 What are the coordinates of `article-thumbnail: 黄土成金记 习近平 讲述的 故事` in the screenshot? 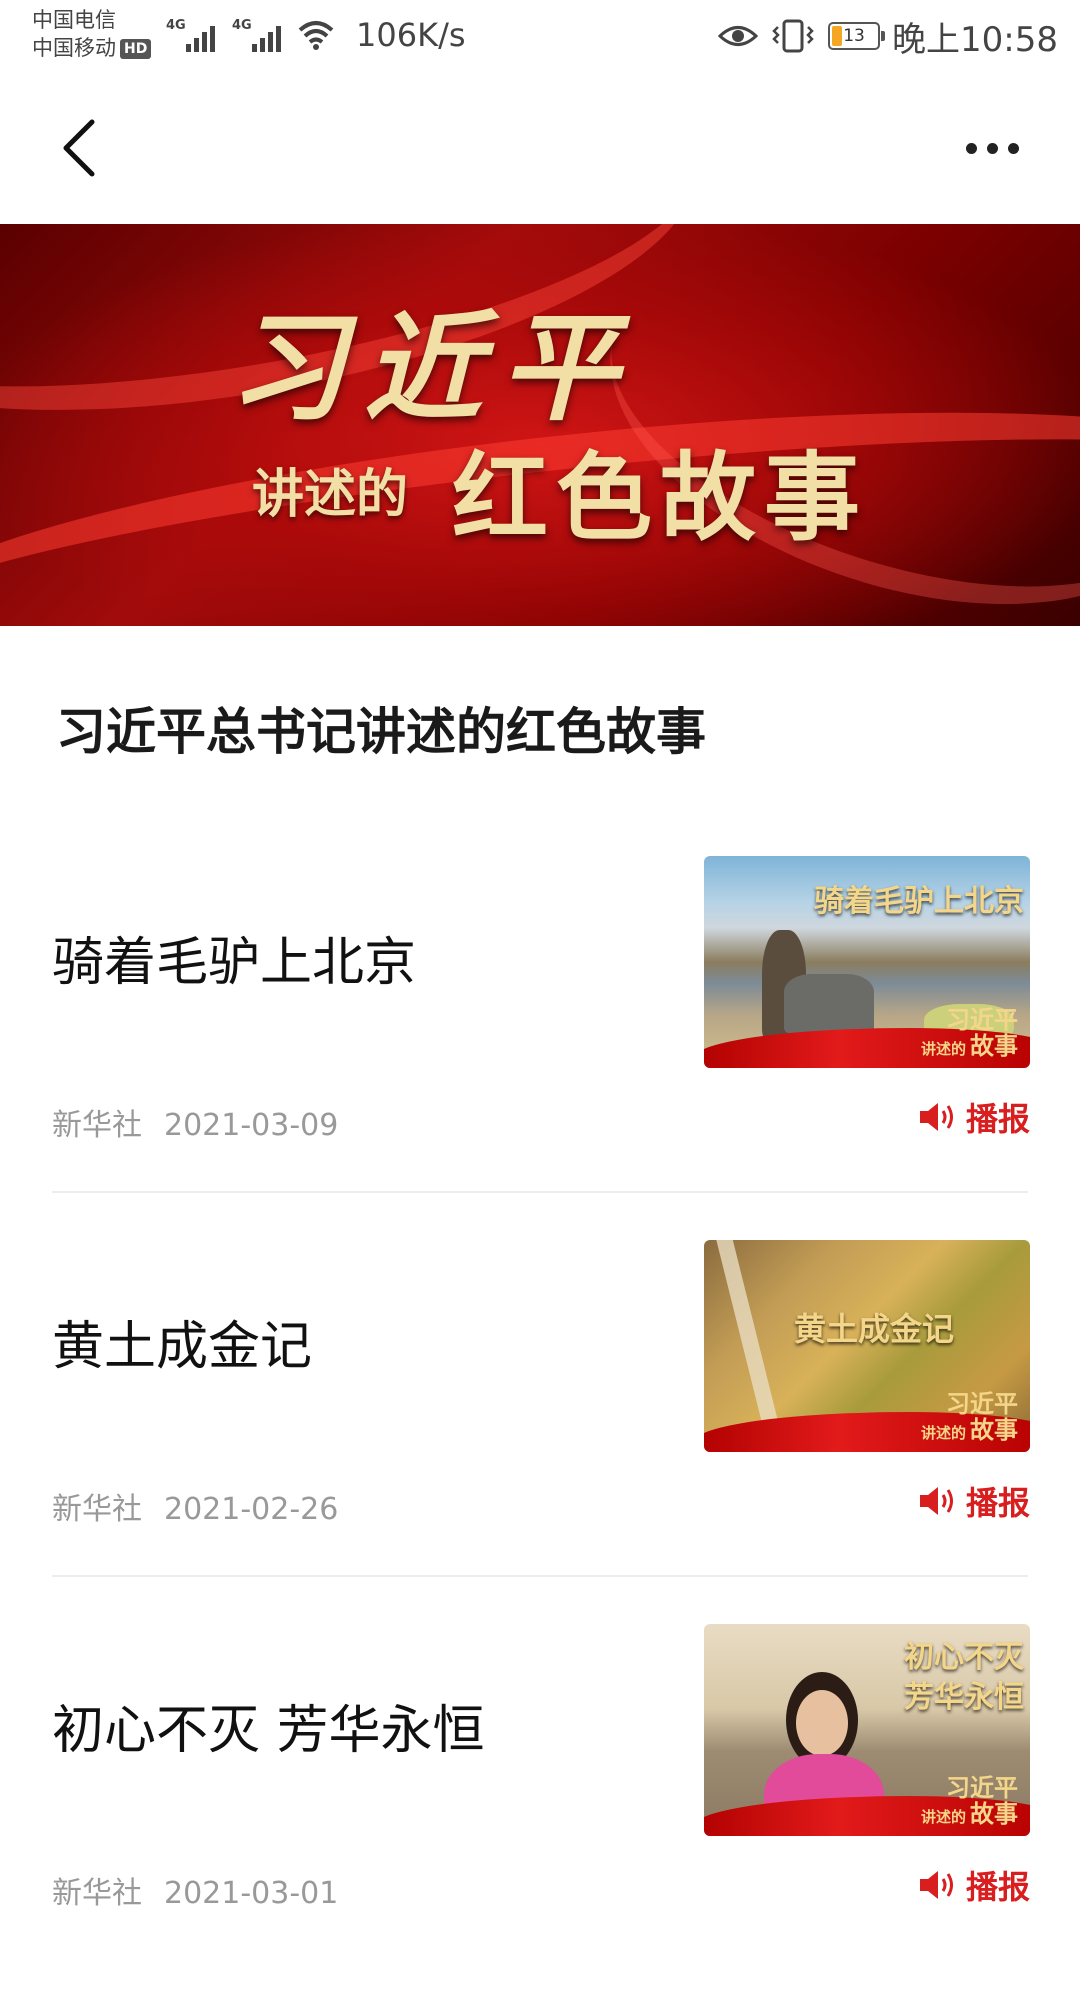 It's located at (867, 1346).